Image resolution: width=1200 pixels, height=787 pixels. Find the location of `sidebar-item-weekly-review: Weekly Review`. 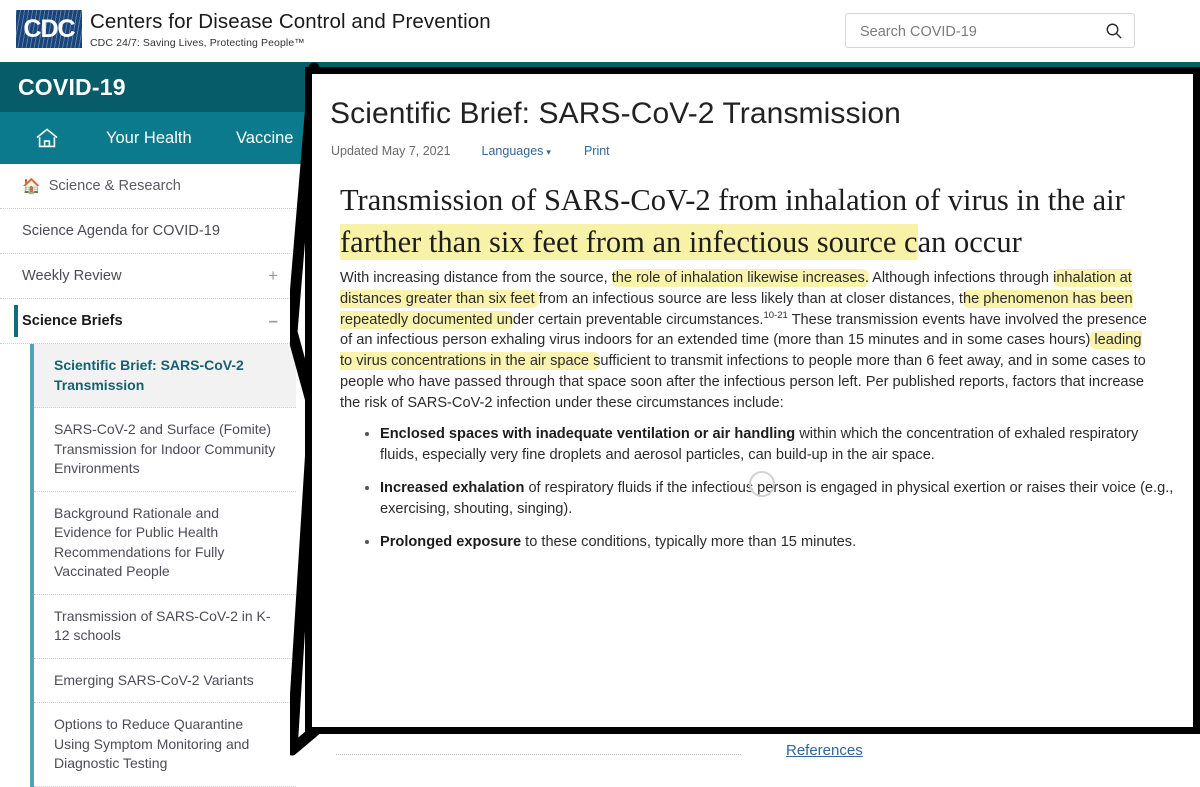

sidebar-item-weekly-review: Weekly Review is located at coordinates (148, 276).